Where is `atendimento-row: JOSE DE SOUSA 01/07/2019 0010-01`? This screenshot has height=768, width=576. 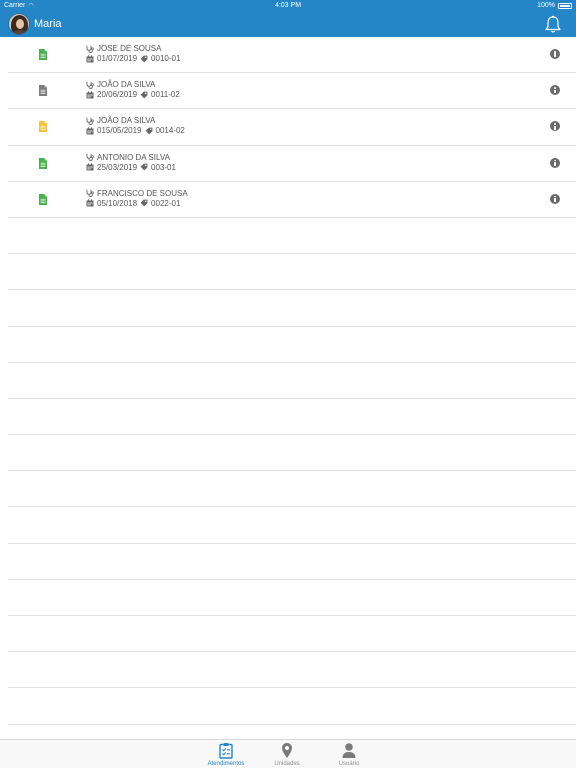 atendimento-row: JOSE DE SOUSA 01/07/2019 0010-01 is located at coordinates (292, 55).